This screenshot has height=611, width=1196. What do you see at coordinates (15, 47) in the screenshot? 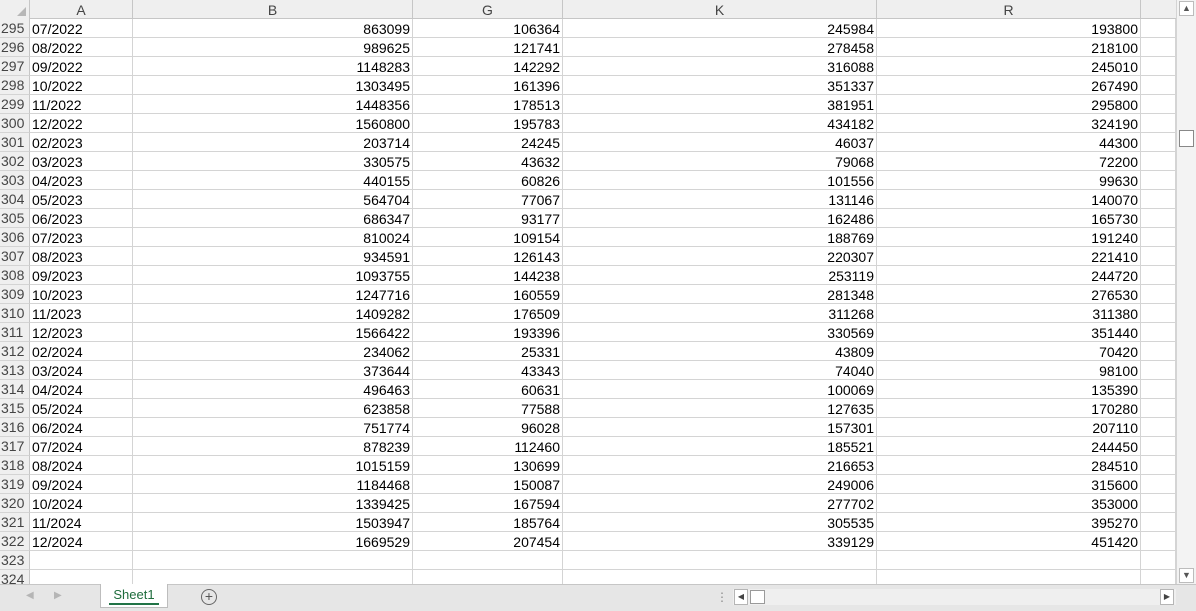
I see `row-header: 296` at bounding box center [15, 47].